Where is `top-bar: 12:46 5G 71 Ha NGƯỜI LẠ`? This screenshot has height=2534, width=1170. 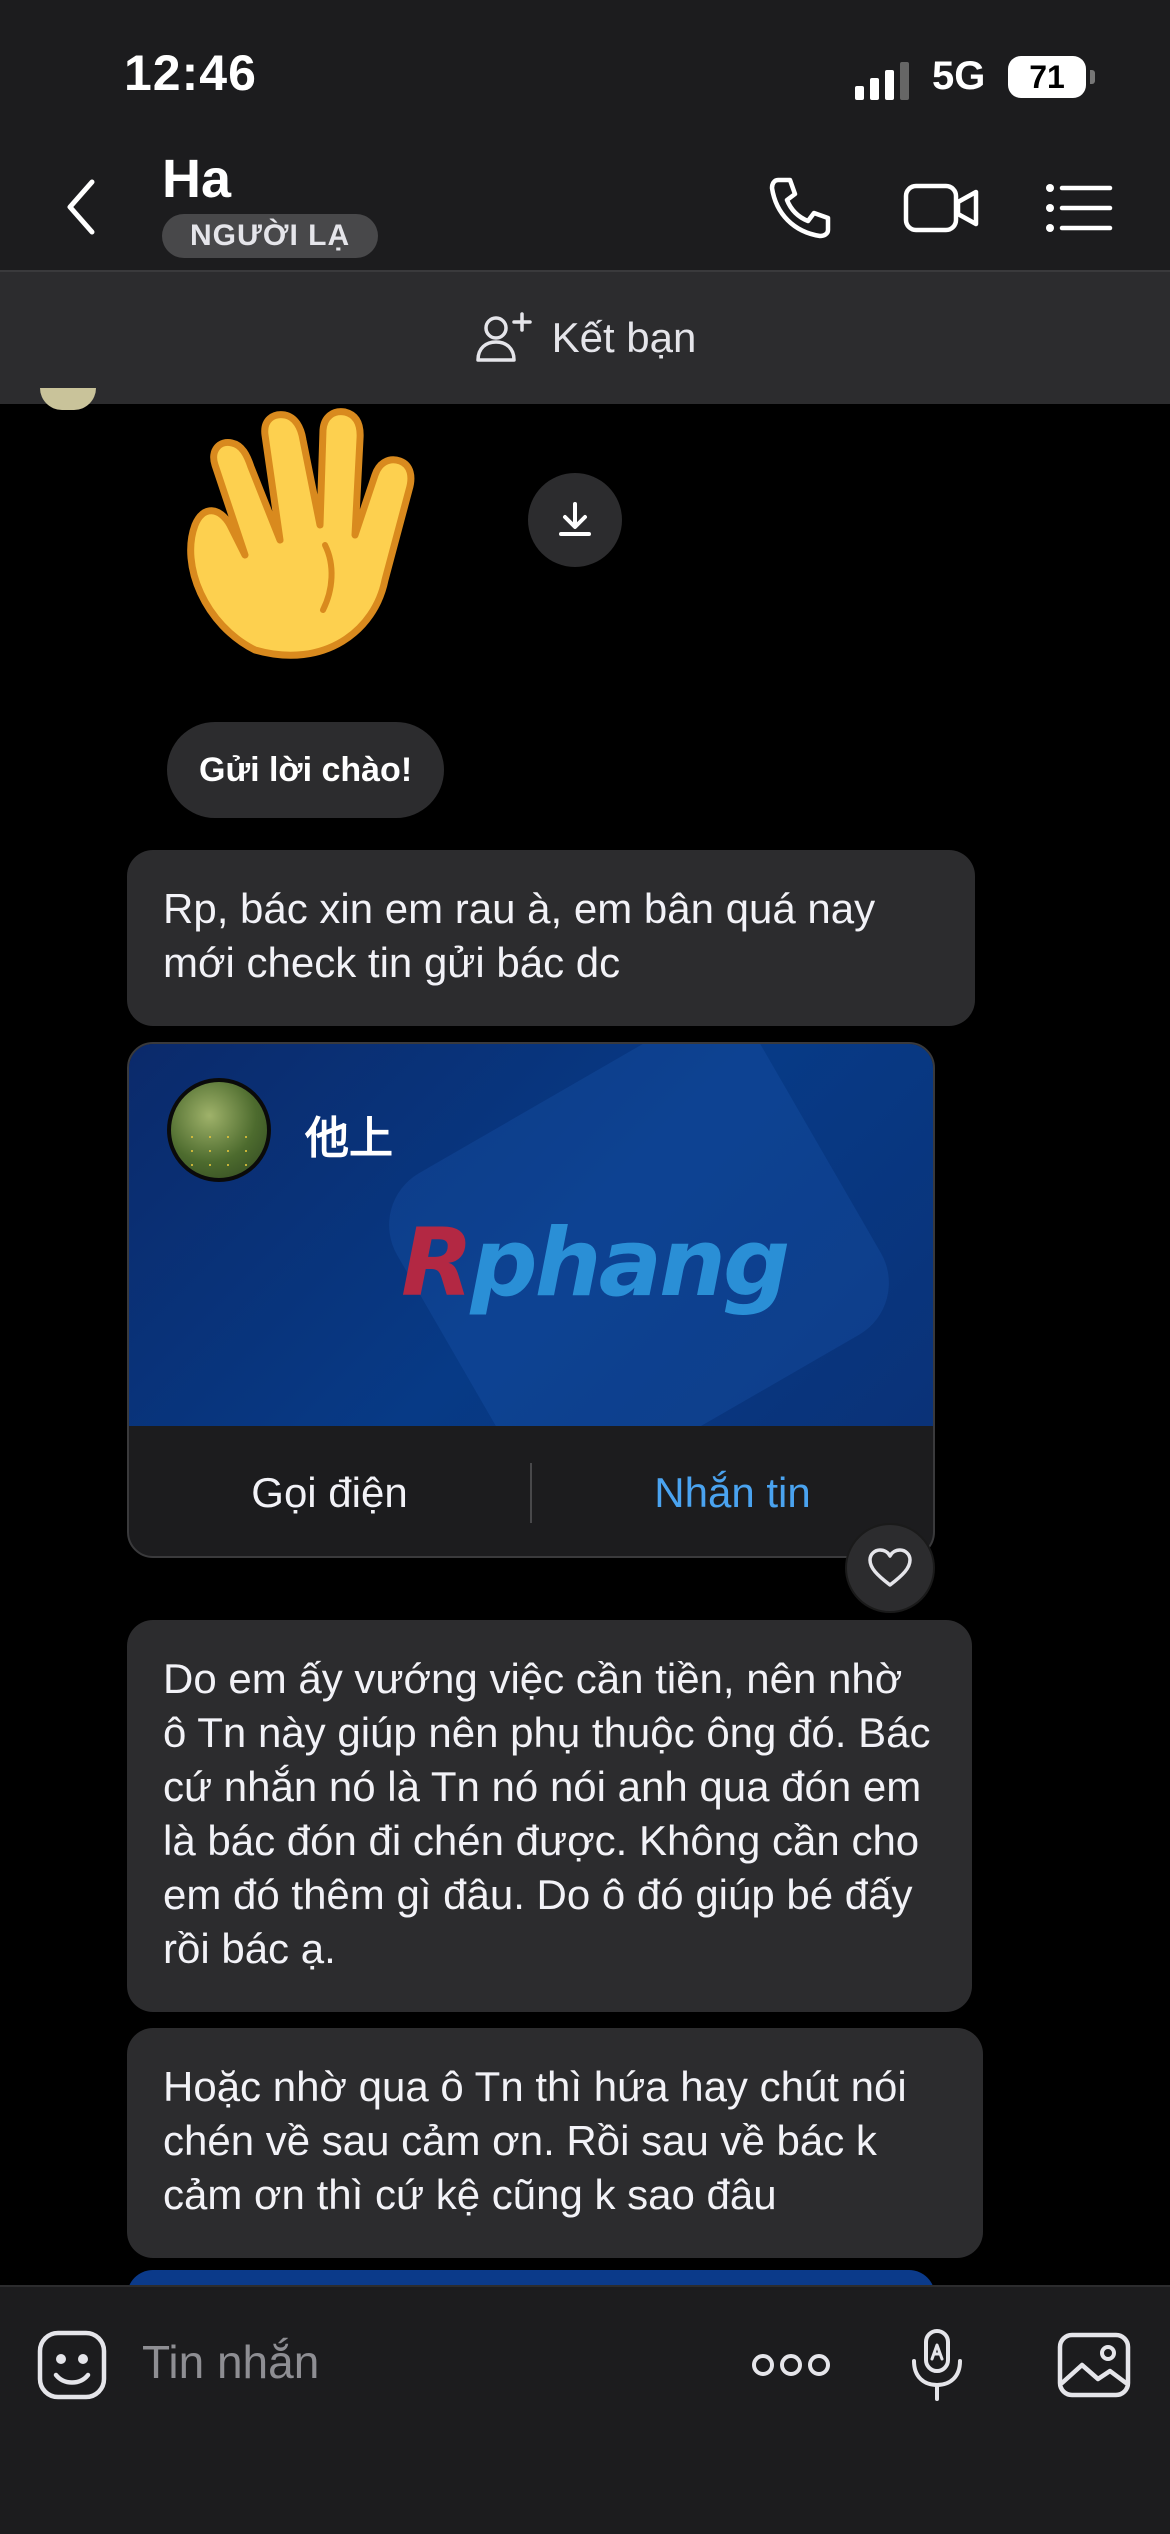
top-bar: 12:46 5G 71 Ha NGƯỜI LẠ is located at coordinates (585, 135).